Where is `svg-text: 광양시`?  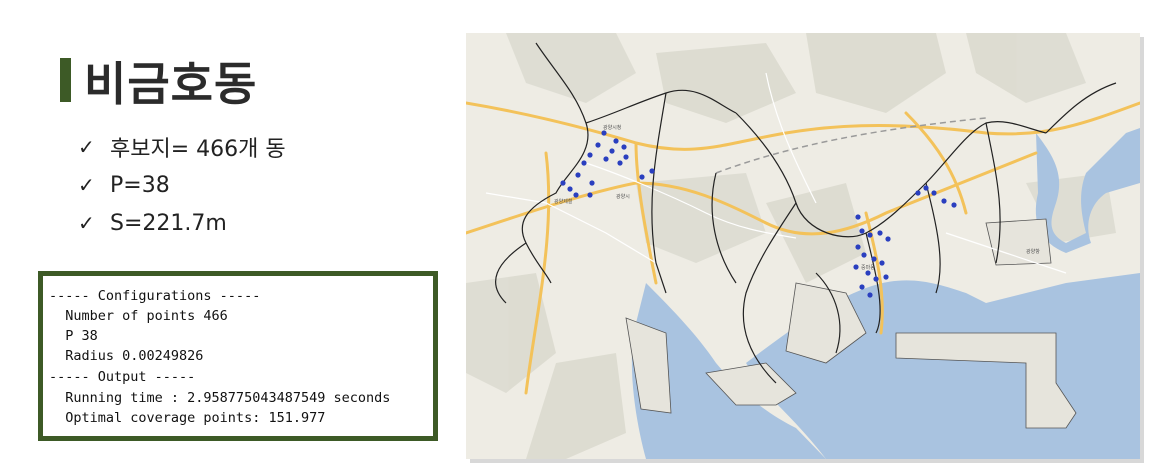
svg-text: 광양시 is located at coordinates (623, 196).